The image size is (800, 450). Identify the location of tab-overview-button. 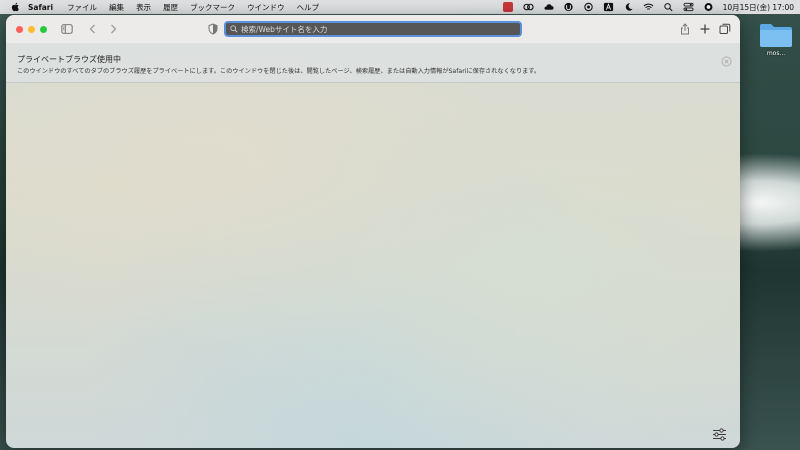
(725, 29).